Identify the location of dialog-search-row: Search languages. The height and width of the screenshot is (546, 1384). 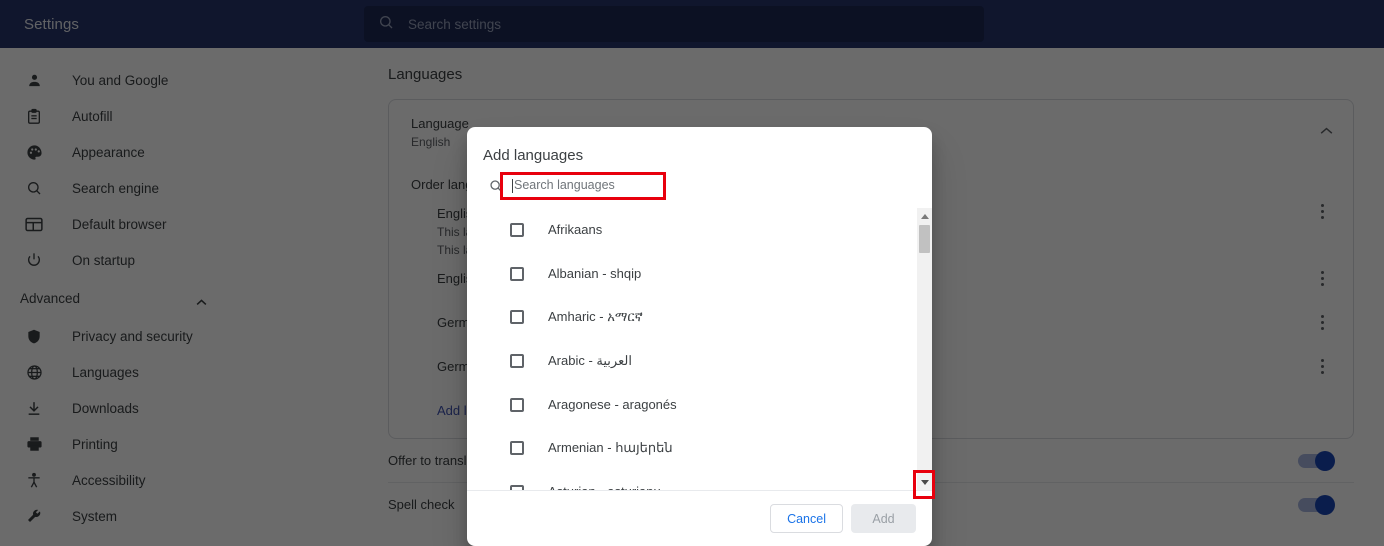
(699, 187).